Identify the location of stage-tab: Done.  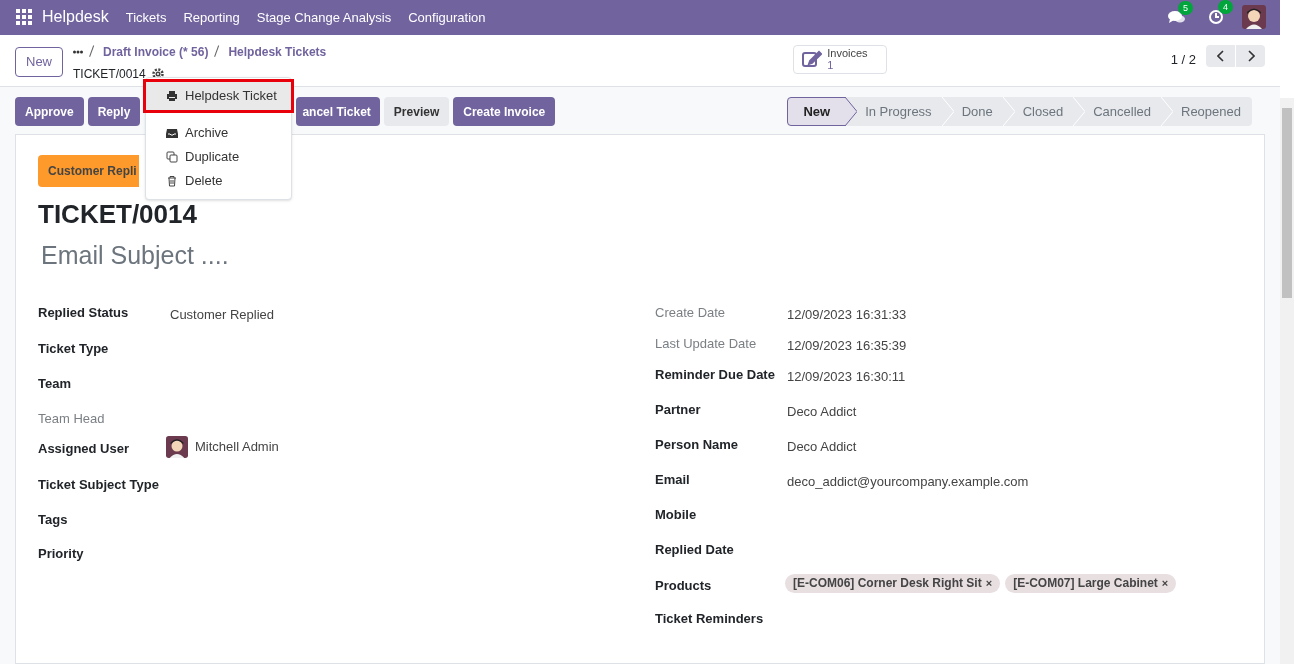
(973, 111).